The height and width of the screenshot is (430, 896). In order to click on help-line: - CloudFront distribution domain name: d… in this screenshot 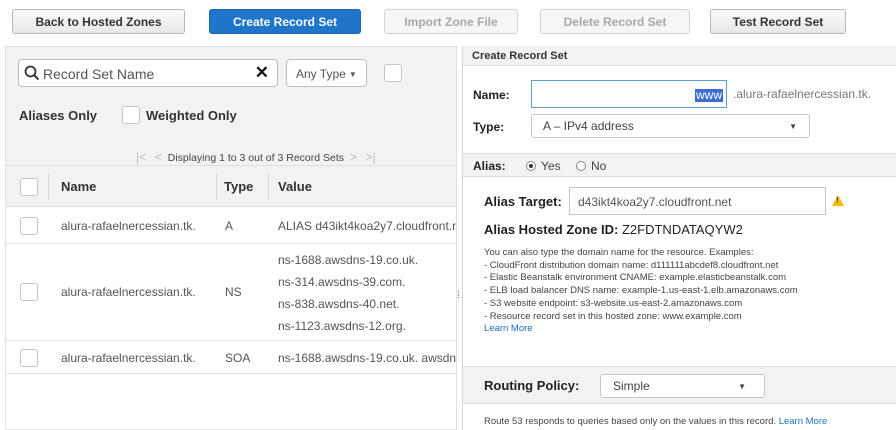, I will do `click(631, 265)`.